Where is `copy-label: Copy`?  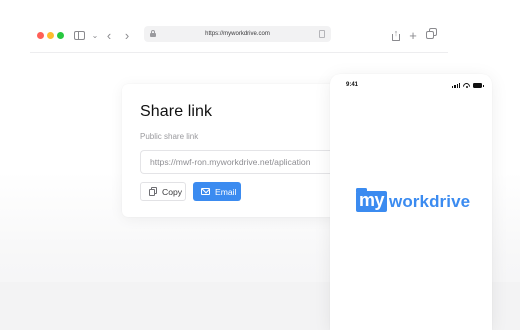 copy-label: Copy is located at coordinates (172, 191).